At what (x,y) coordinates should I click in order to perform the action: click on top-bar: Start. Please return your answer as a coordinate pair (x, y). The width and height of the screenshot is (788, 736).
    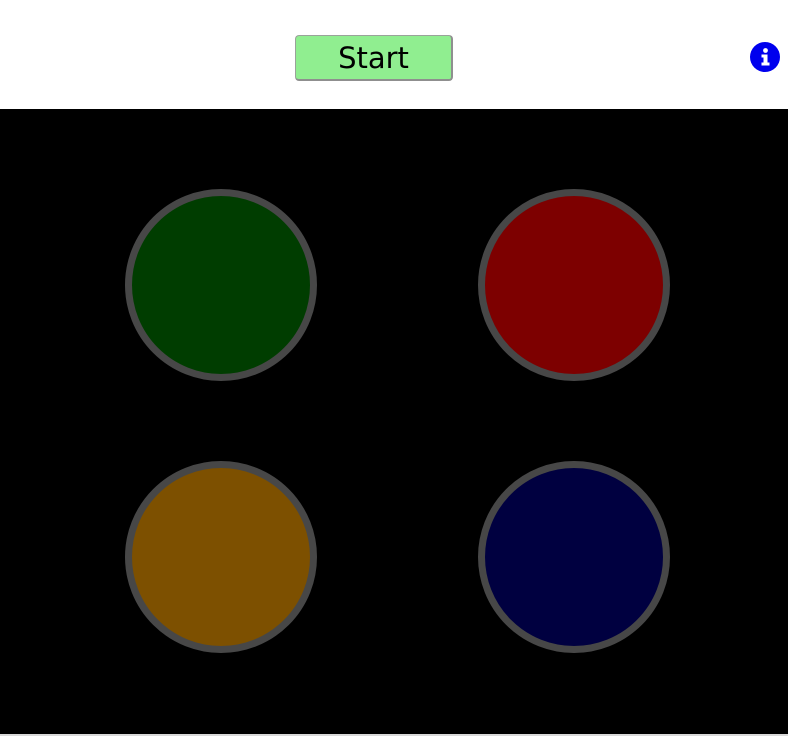
    Looking at the image, I should click on (394, 54).